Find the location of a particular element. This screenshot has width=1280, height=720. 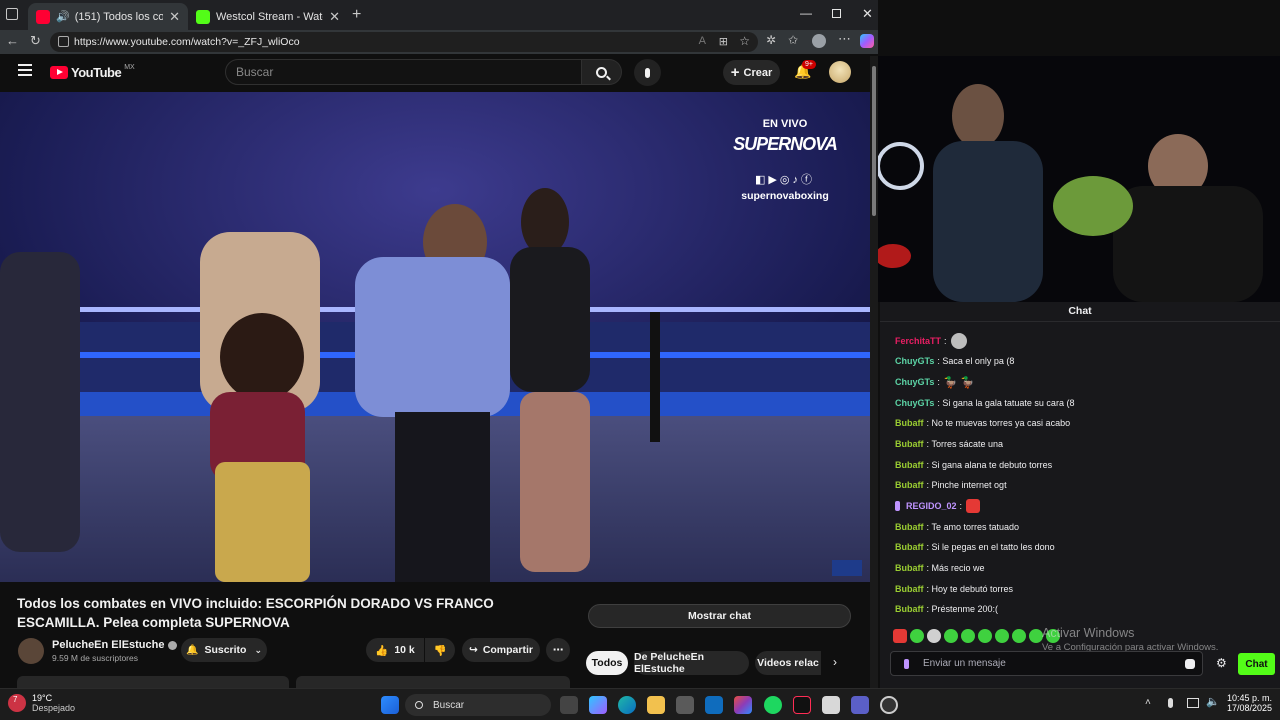

chat-input: Enviar un mensaje is located at coordinates (1046, 663).